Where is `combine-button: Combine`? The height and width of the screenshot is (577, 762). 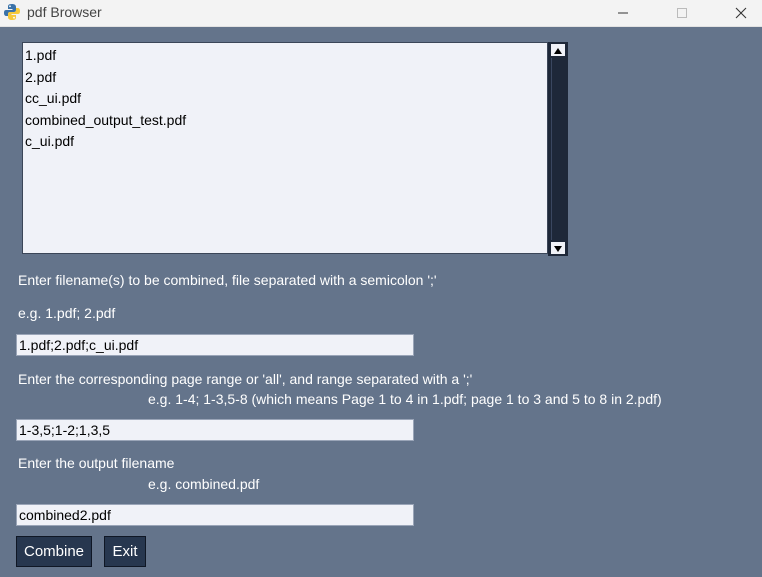 combine-button: Combine is located at coordinates (54, 551).